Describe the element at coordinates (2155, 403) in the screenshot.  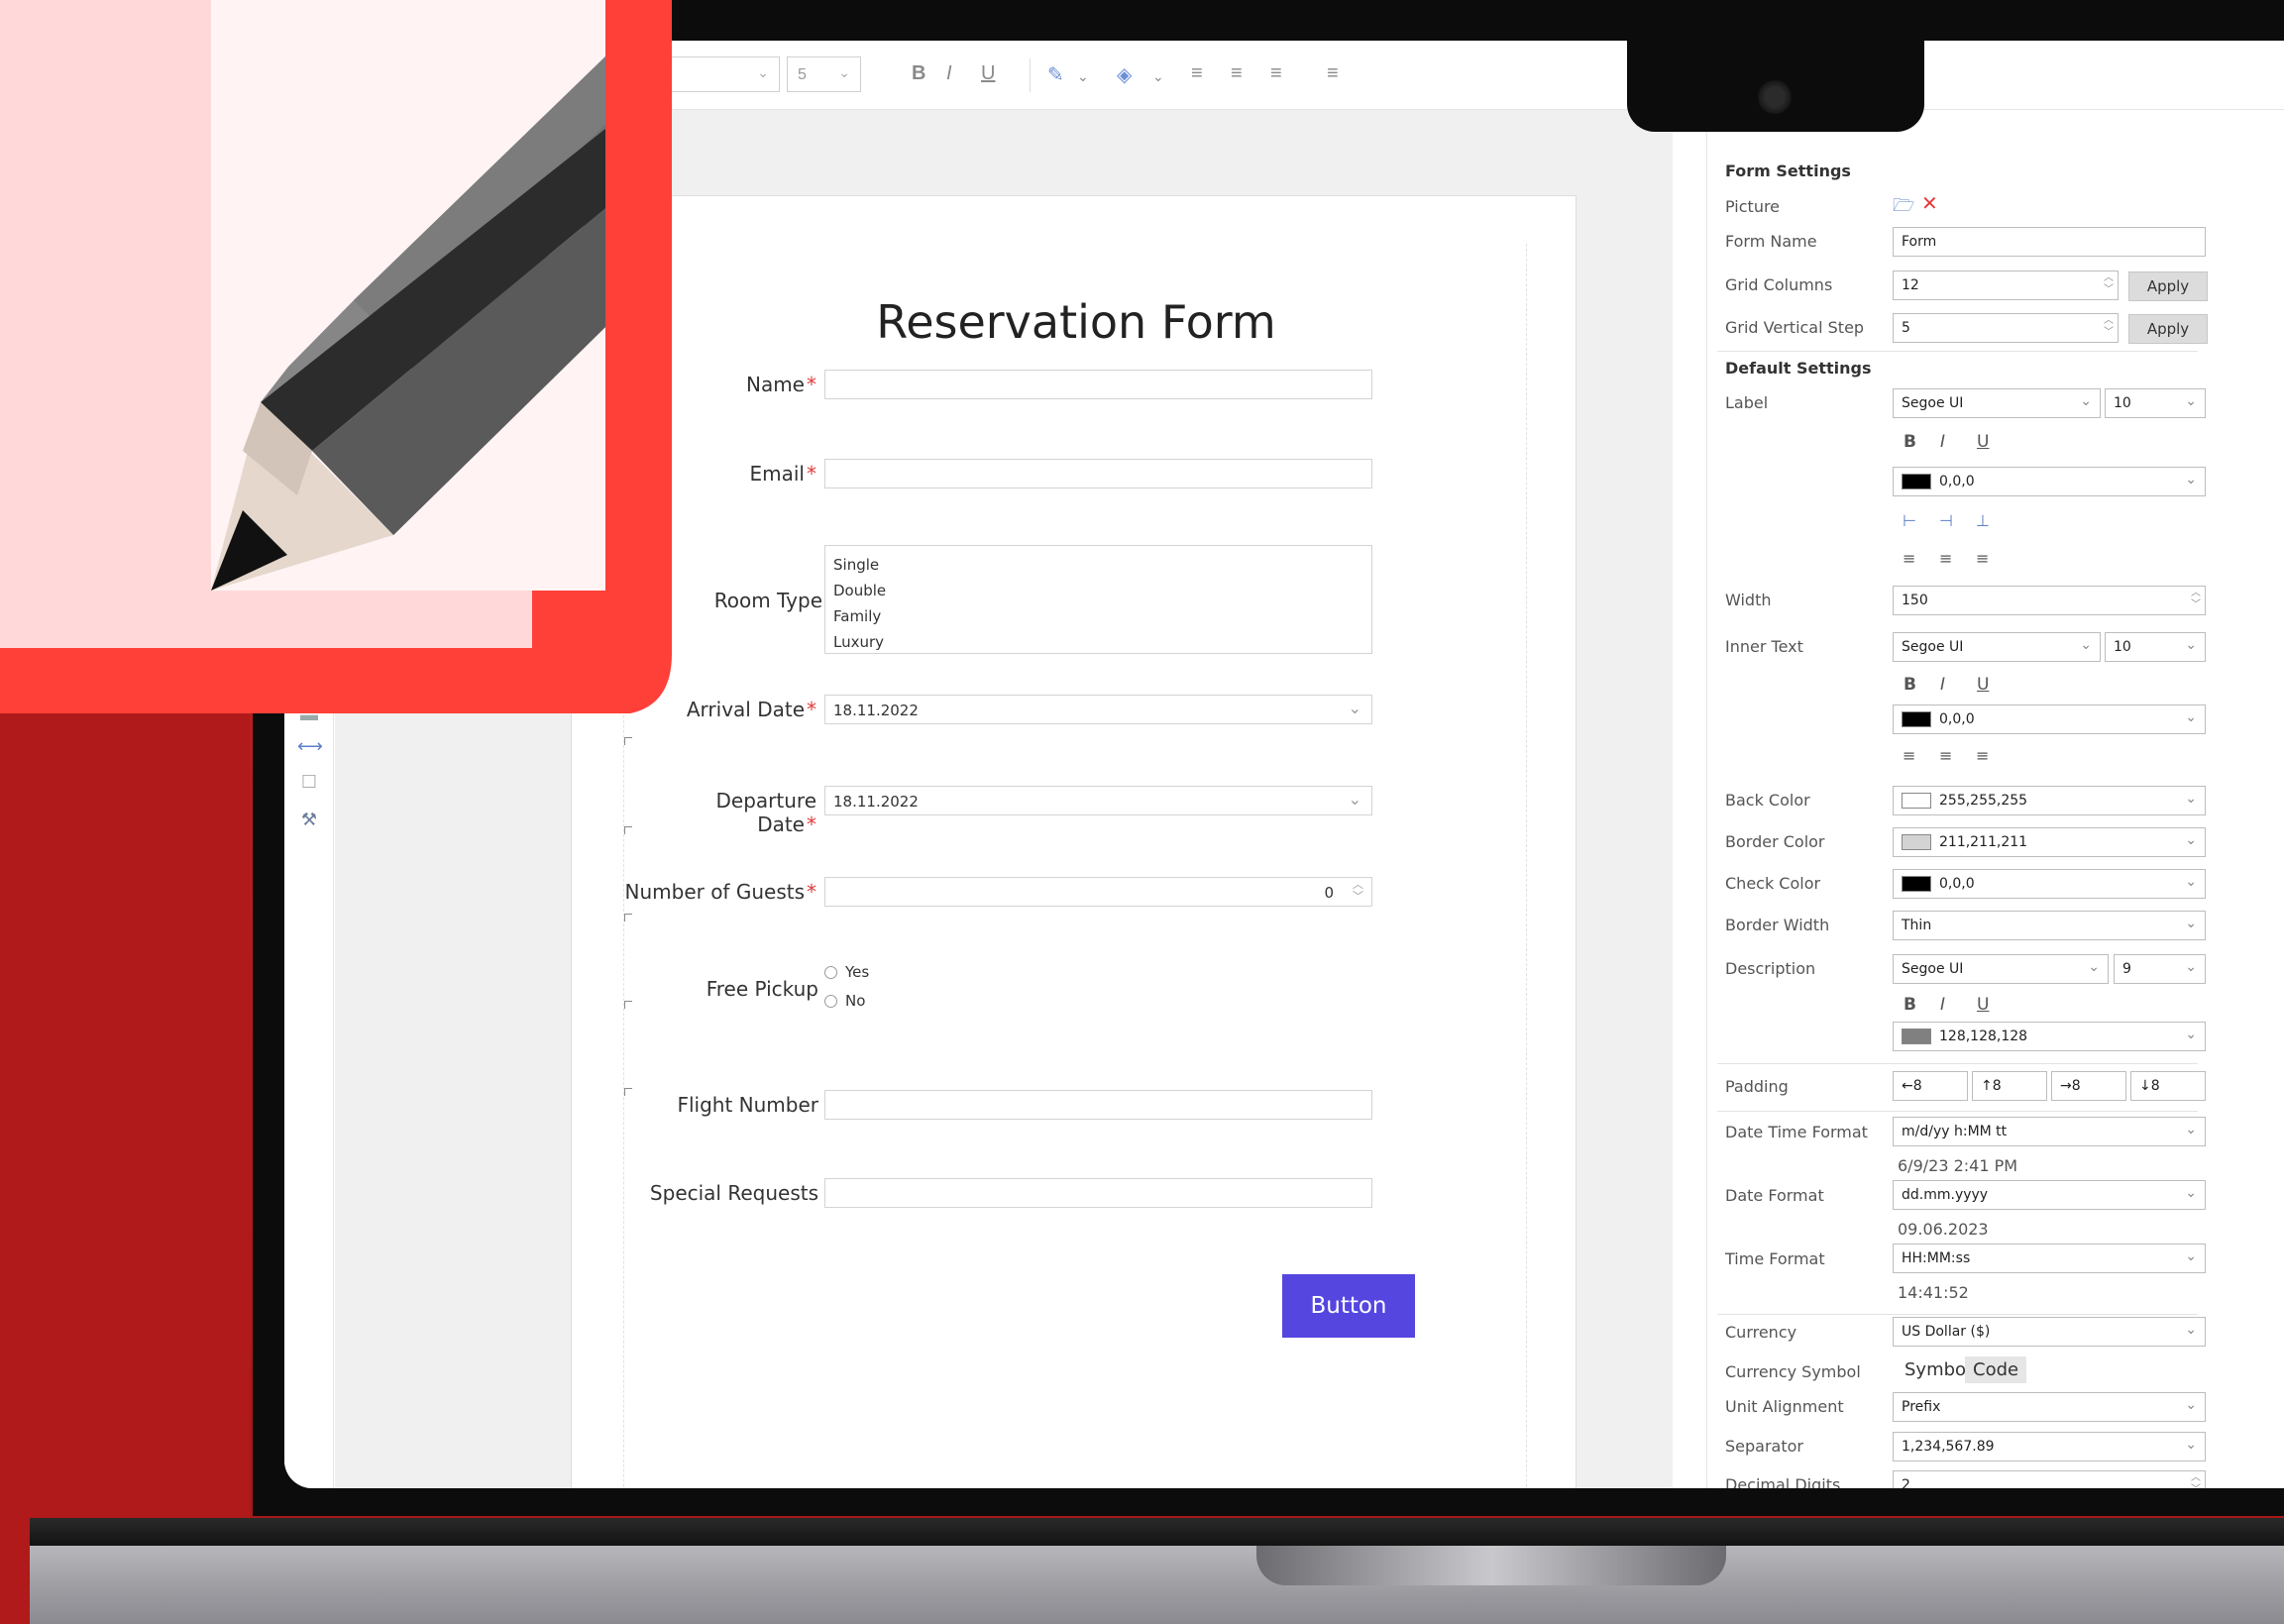
I see `label-size-select: 10 ⌄` at that location.